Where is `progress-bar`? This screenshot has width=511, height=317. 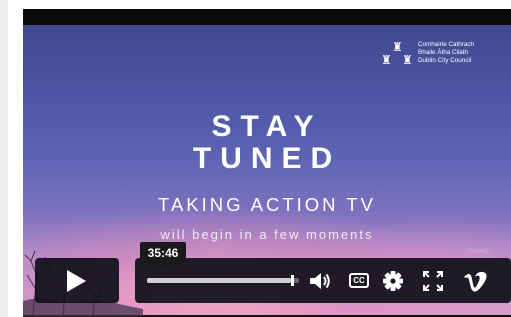
progress-bar is located at coordinates (223, 280).